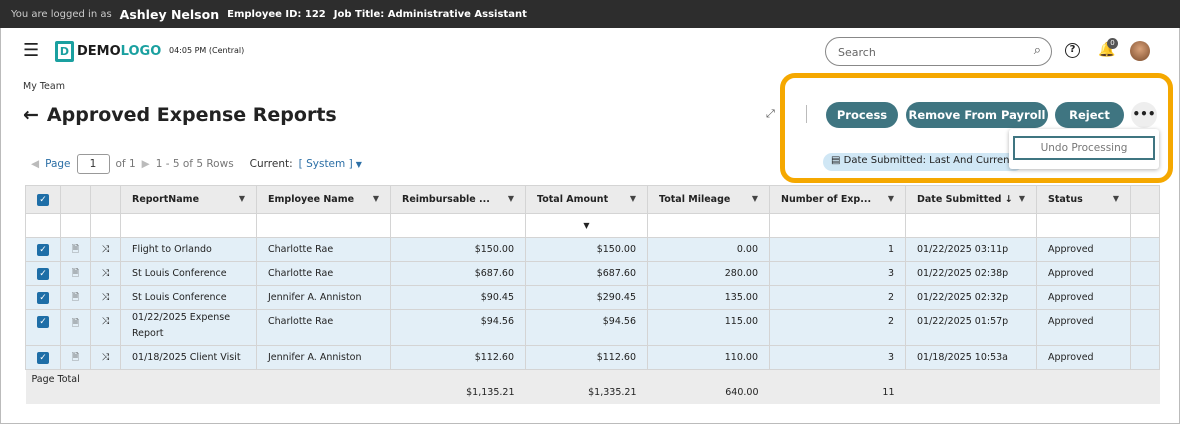 The height and width of the screenshot is (424, 1180). Describe the element at coordinates (586, 249) in the screenshot. I see `cell-total-amount: $150.00` at that location.